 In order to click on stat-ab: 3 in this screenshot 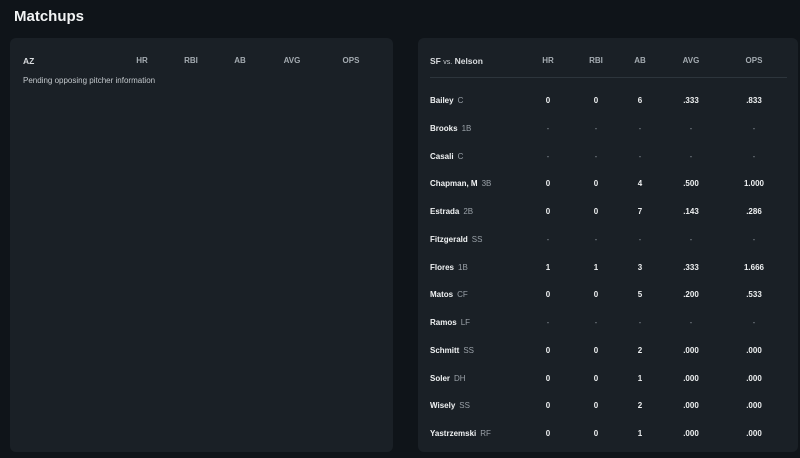, I will do `click(640, 267)`.